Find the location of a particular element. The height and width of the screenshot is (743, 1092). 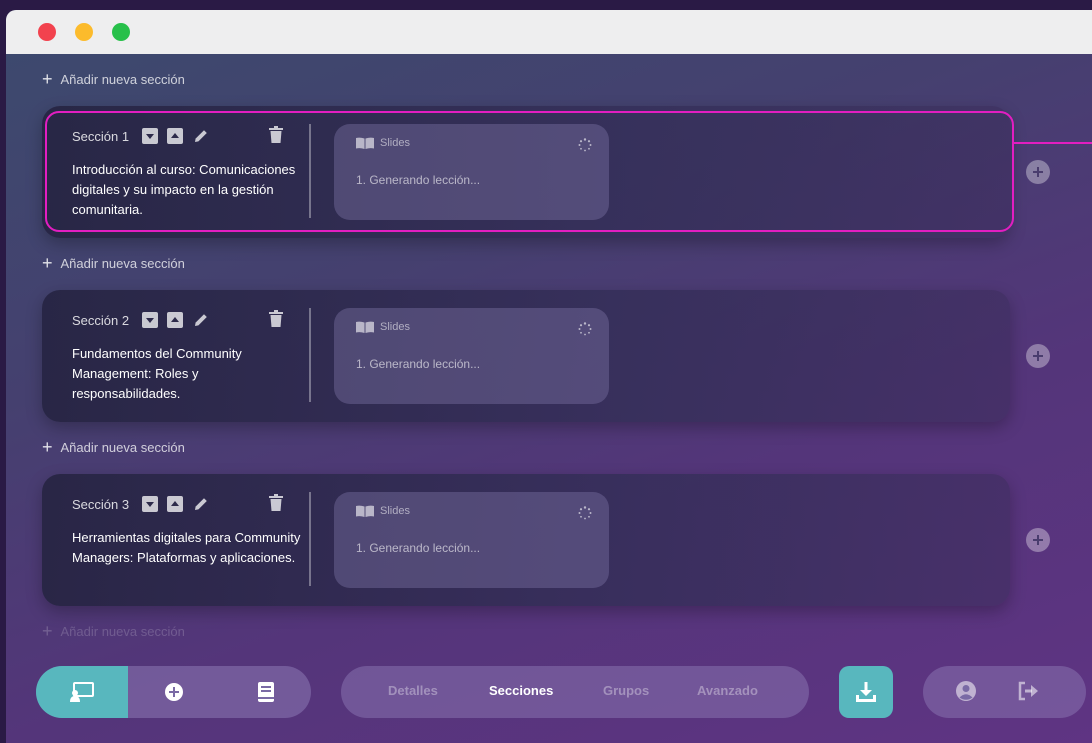

mode-switcher is located at coordinates (173, 692).